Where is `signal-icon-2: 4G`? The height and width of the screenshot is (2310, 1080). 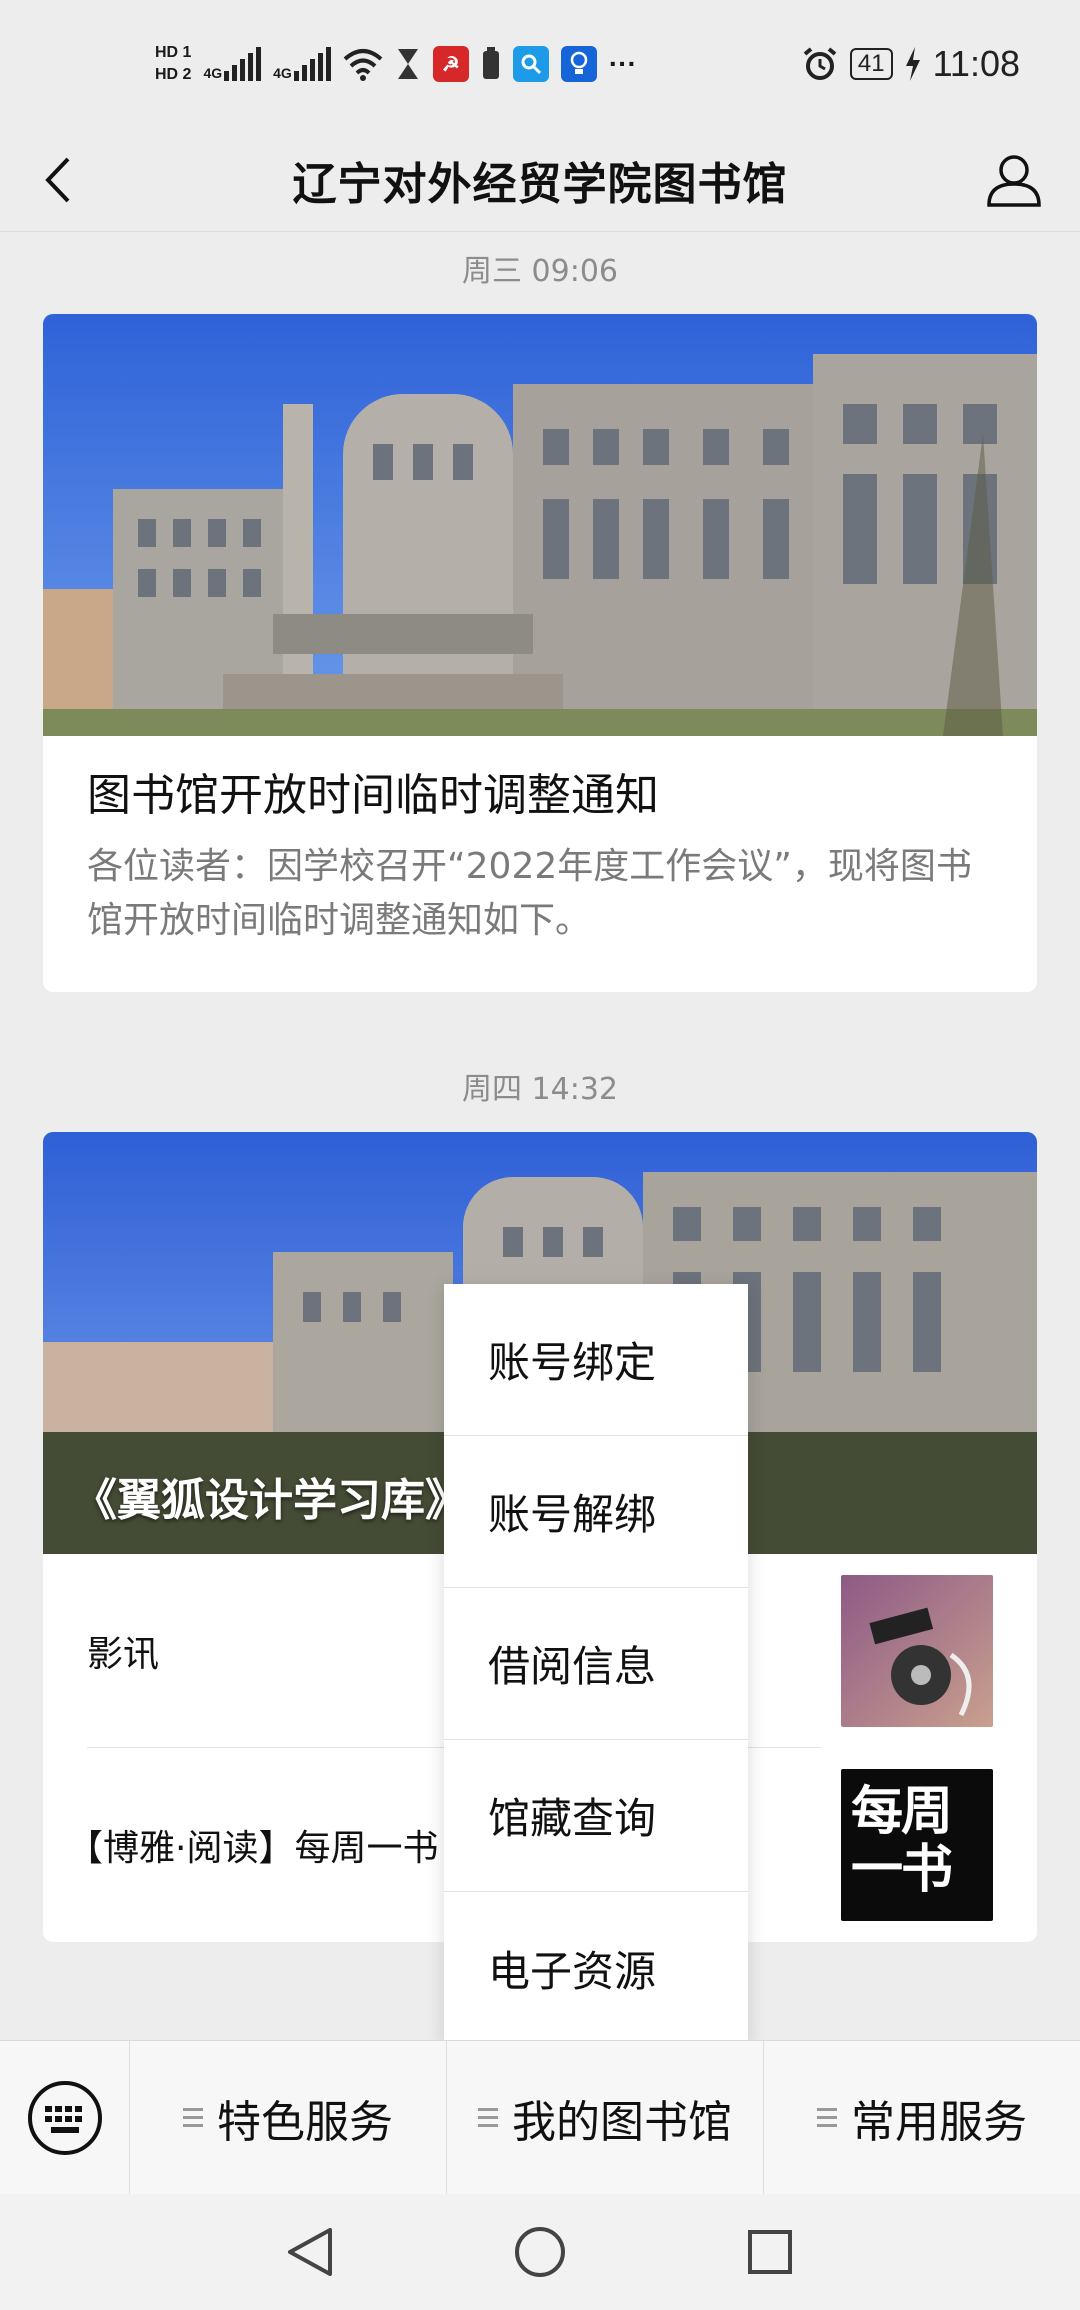 signal-icon-2: 4G is located at coordinates (302, 64).